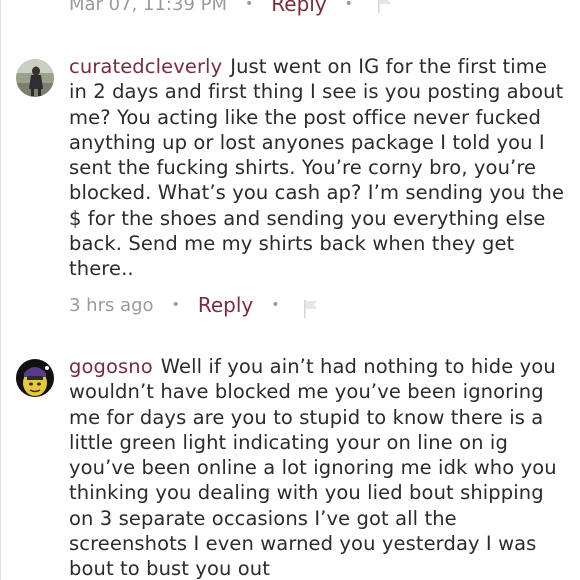  What do you see at coordinates (111, 366) in the screenshot?
I see `username-link: gogosno` at bounding box center [111, 366].